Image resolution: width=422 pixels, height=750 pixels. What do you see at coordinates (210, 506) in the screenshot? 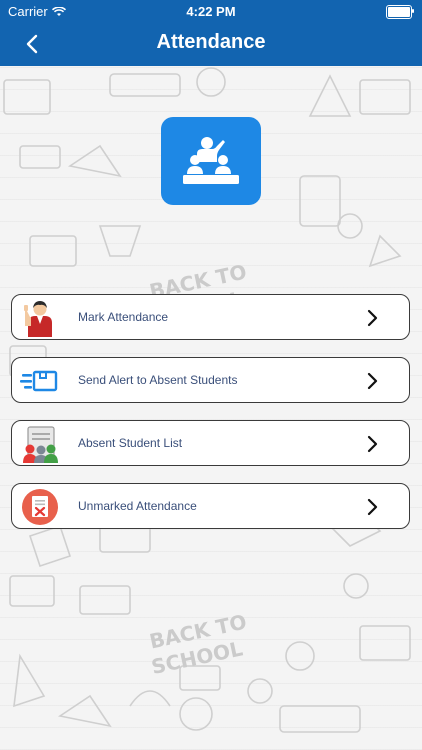
I see `menu-item-unmarked-attendance: Unmarked Attendance` at bounding box center [210, 506].